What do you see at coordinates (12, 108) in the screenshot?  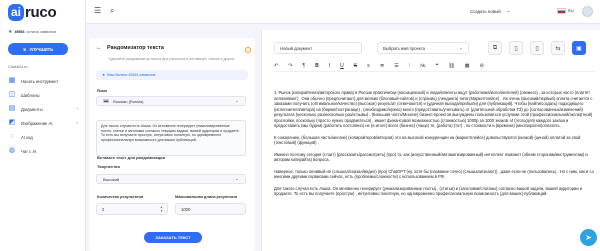 I see `document-icon: ▤` at bounding box center [12, 108].